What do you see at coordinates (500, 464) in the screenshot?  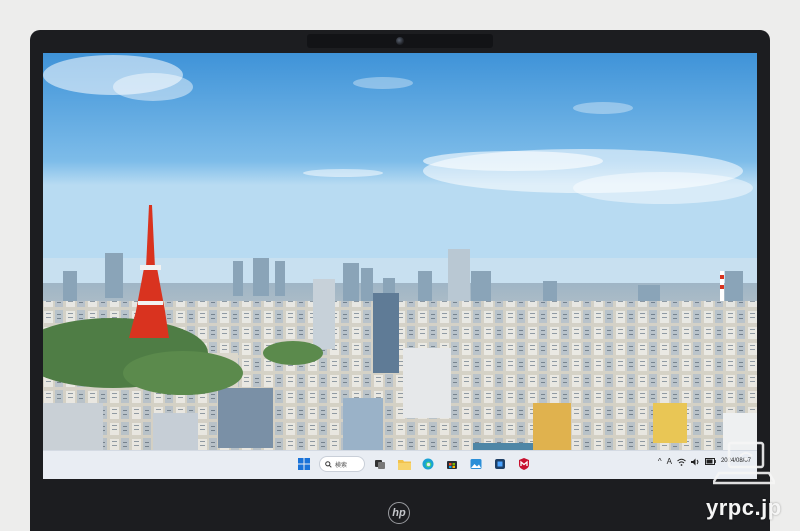 I see `security-icon` at bounding box center [500, 464].